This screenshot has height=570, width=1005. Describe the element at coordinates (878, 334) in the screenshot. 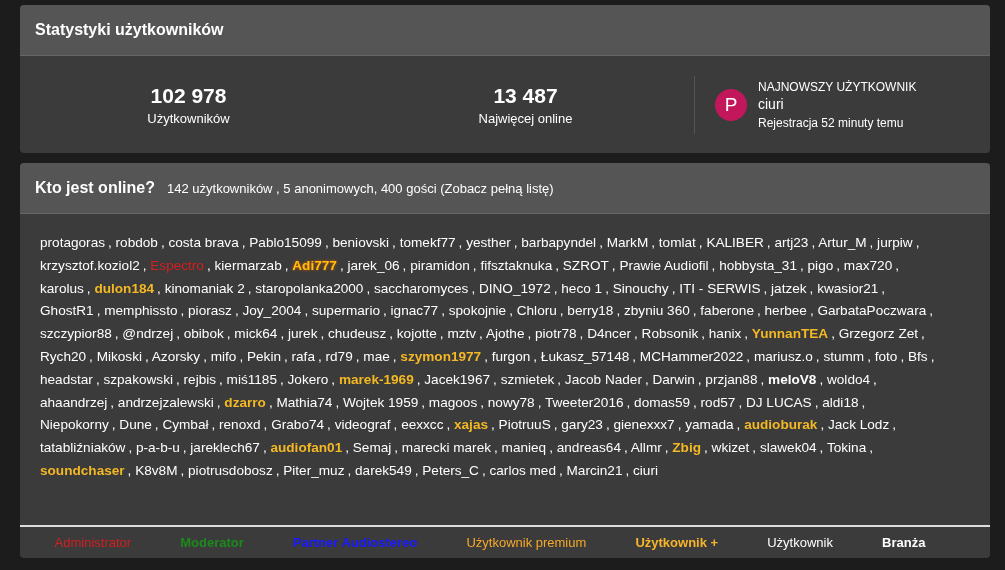

I see `username-link: Grzegorz Zet` at that location.